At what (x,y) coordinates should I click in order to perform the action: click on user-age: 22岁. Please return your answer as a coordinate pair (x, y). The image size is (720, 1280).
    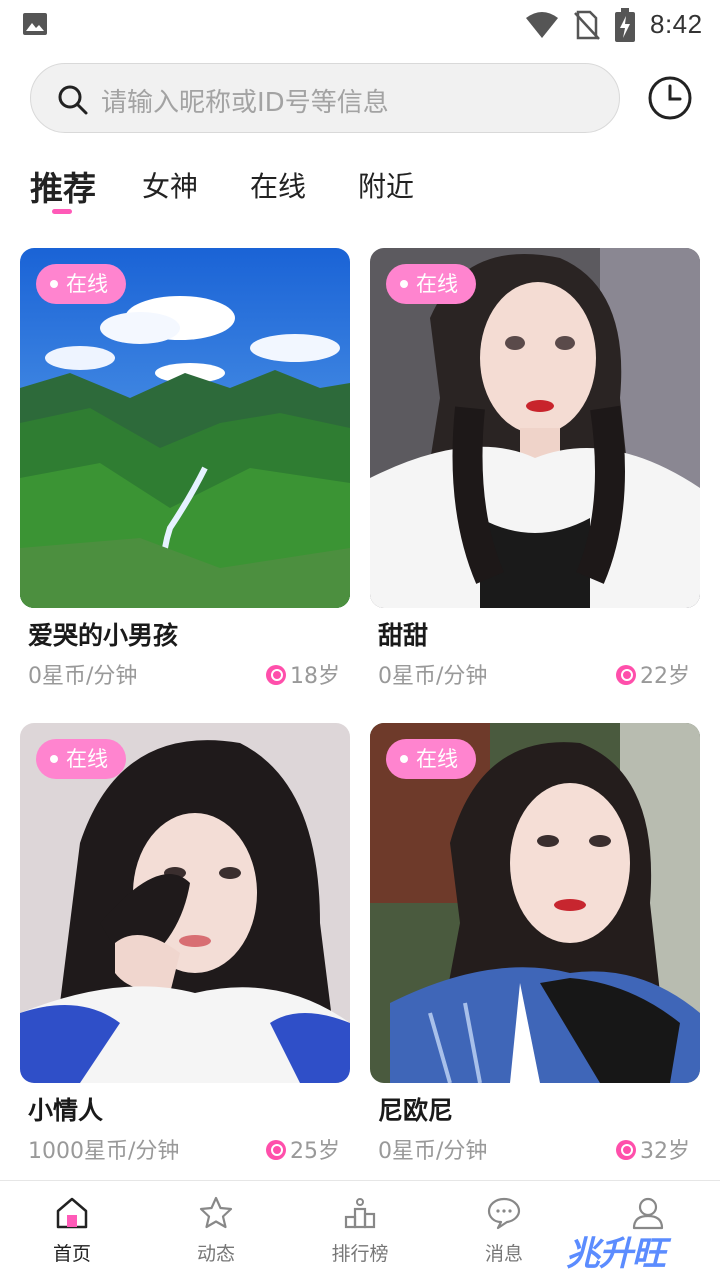
    Looking at the image, I should click on (653, 674).